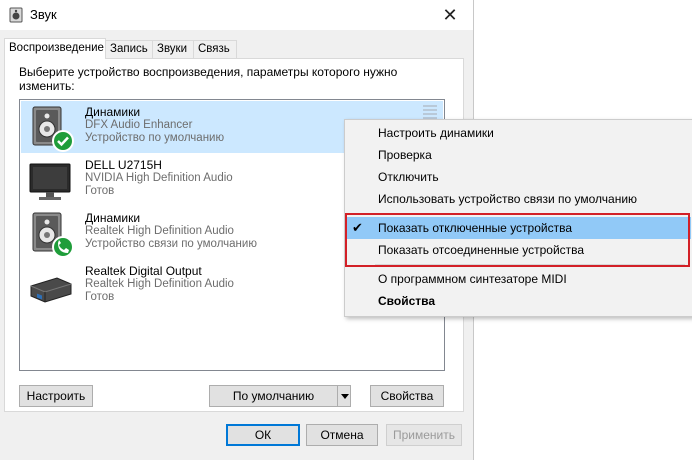 Image resolution: width=692 pixels, height=460 pixels. What do you see at coordinates (405, 155) in the screenshot?
I see `menu-item-label: Проверка` at bounding box center [405, 155].